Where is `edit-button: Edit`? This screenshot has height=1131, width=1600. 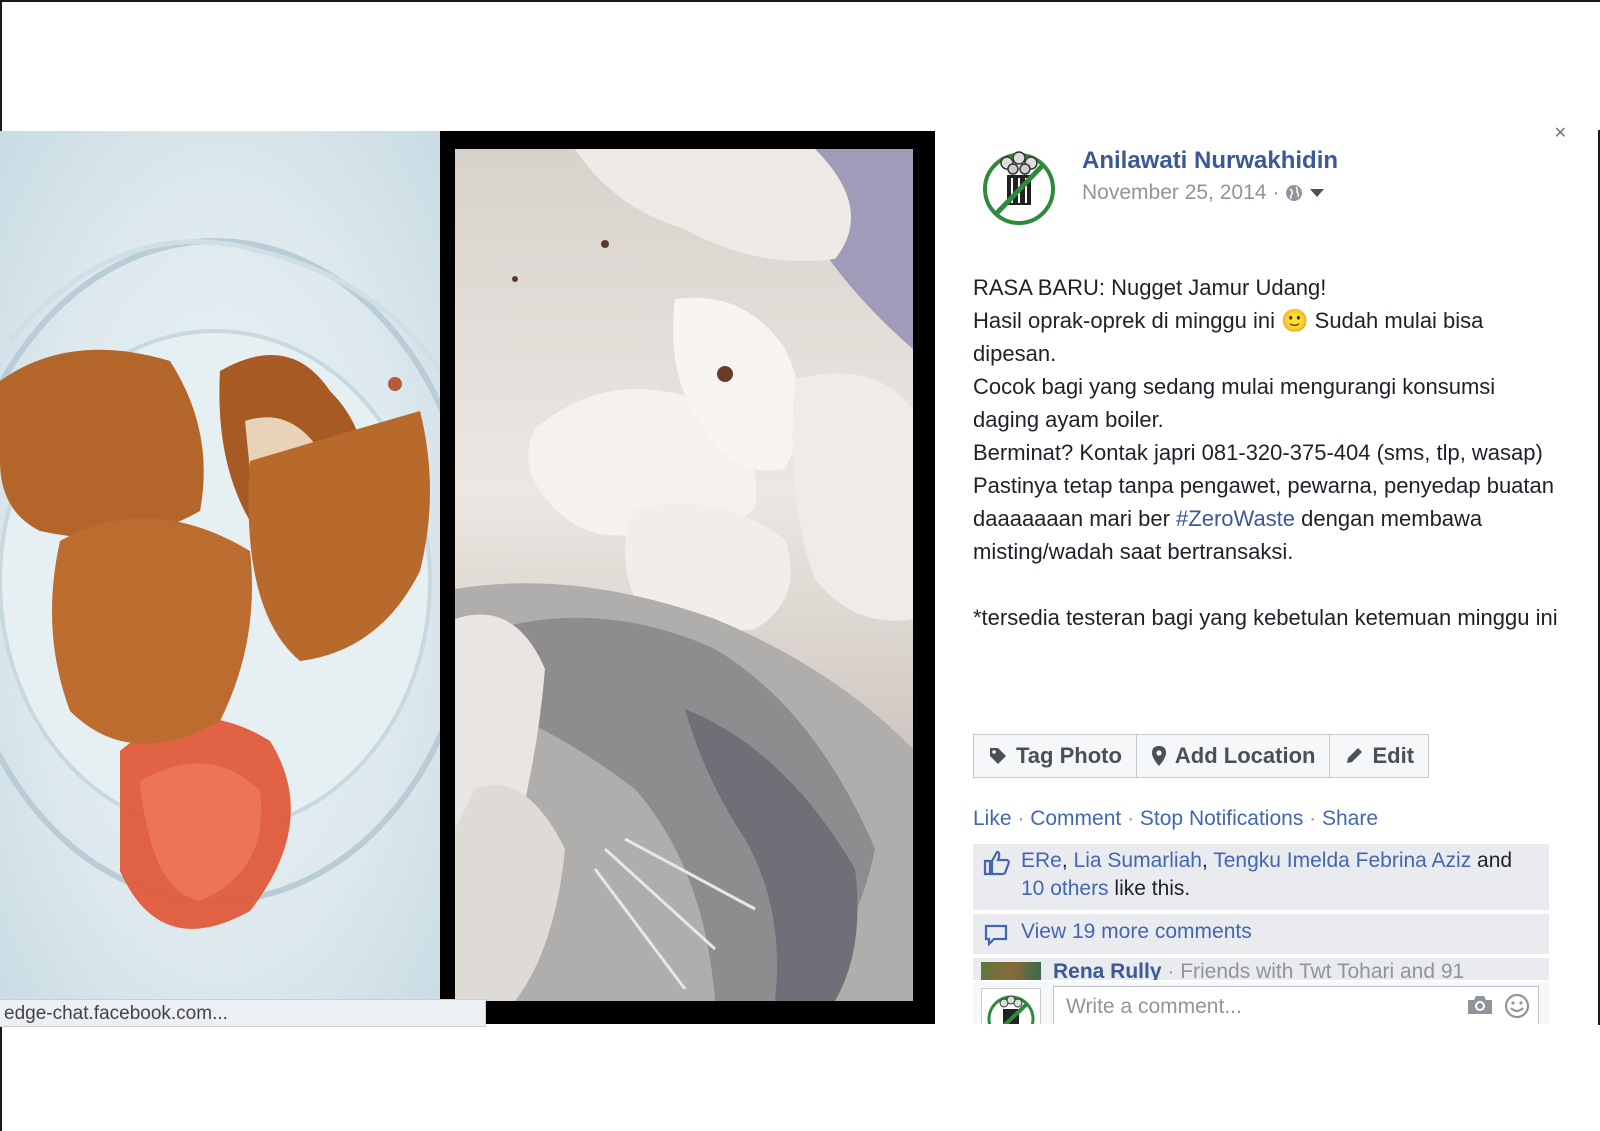
edit-button: Edit is located at coordinates (1380, 756).